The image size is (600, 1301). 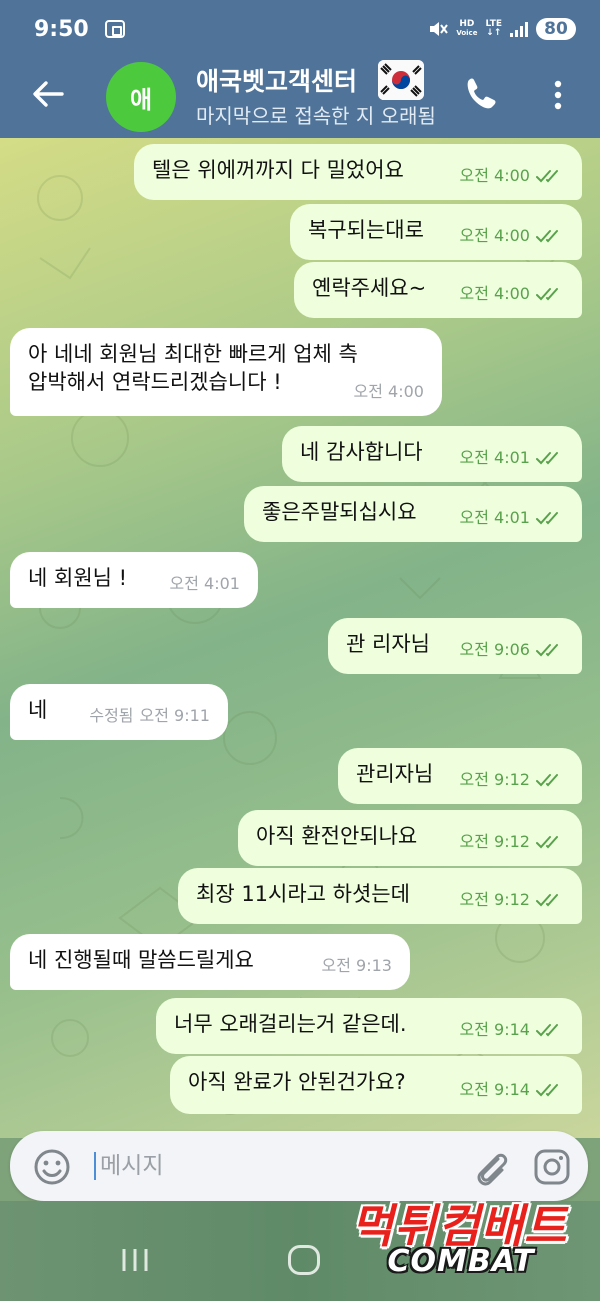 What do you see at coordinates (48, 94) in the screenshot?
I see `back-arrow-icon` at bounding box center [48, 94].